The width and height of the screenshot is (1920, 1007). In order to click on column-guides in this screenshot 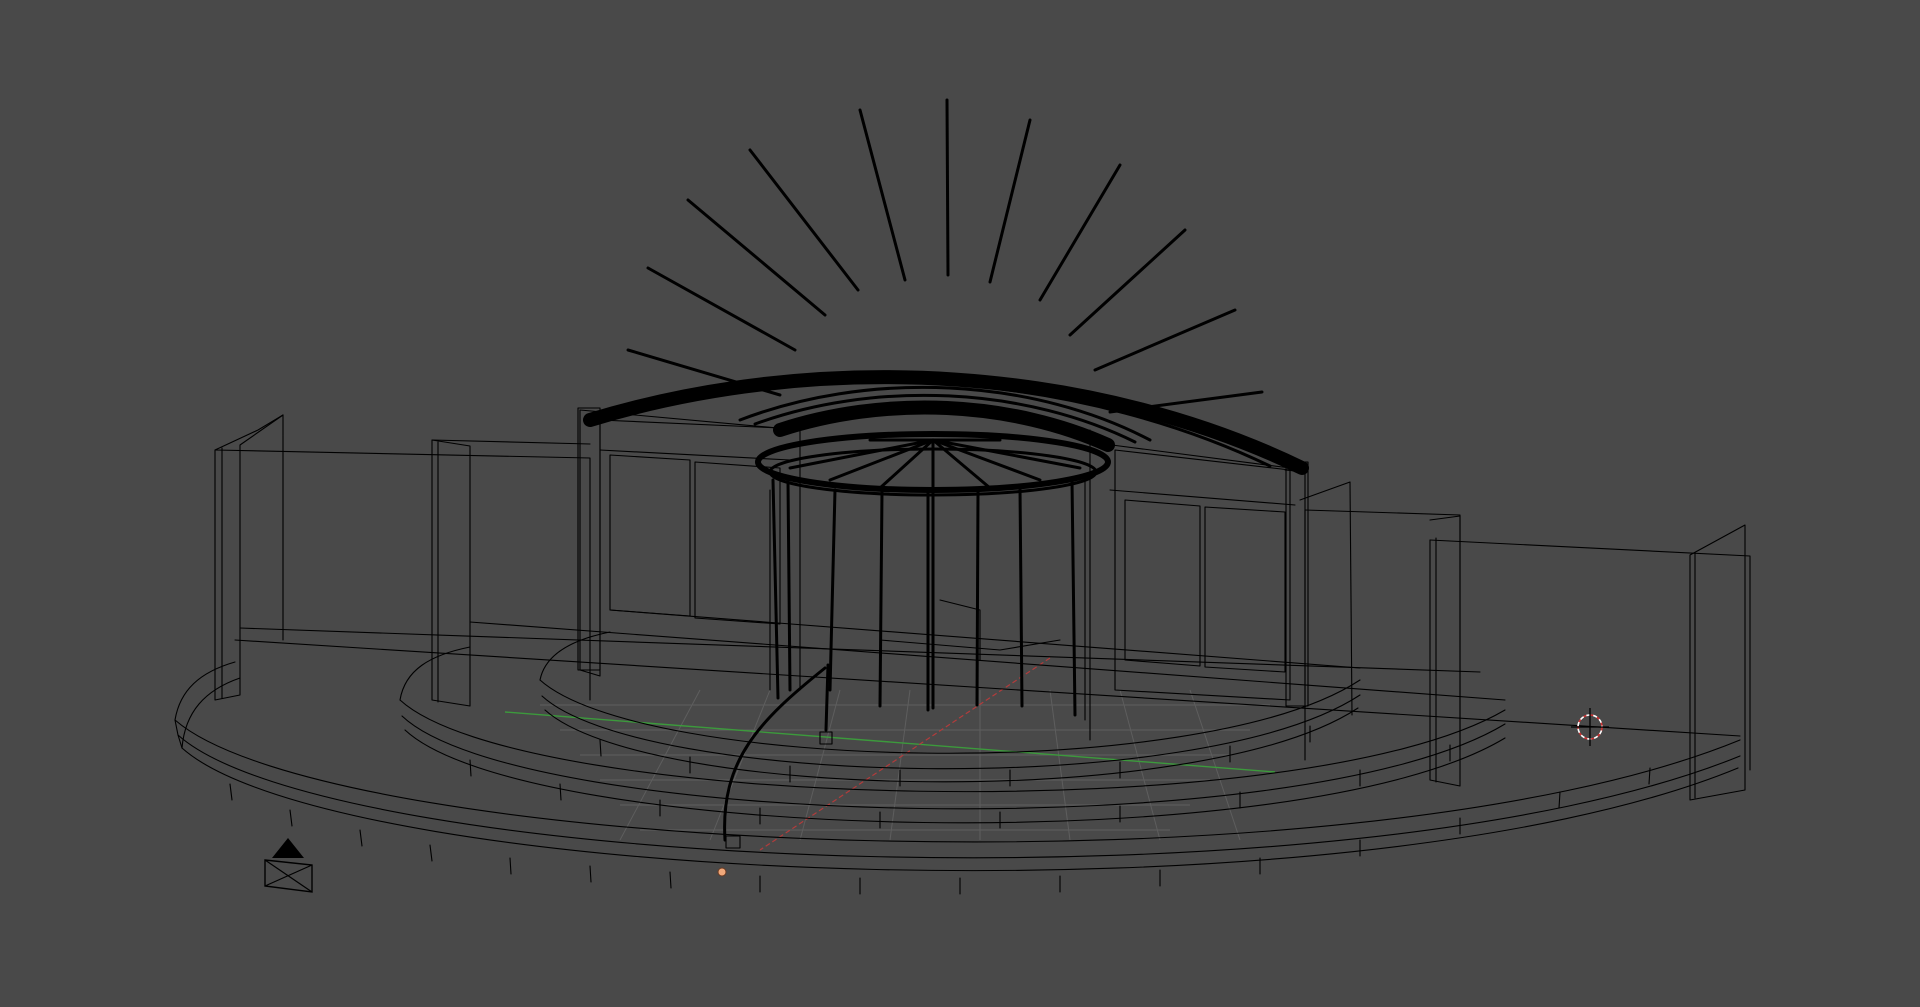, I will do `click(930, 585)`.